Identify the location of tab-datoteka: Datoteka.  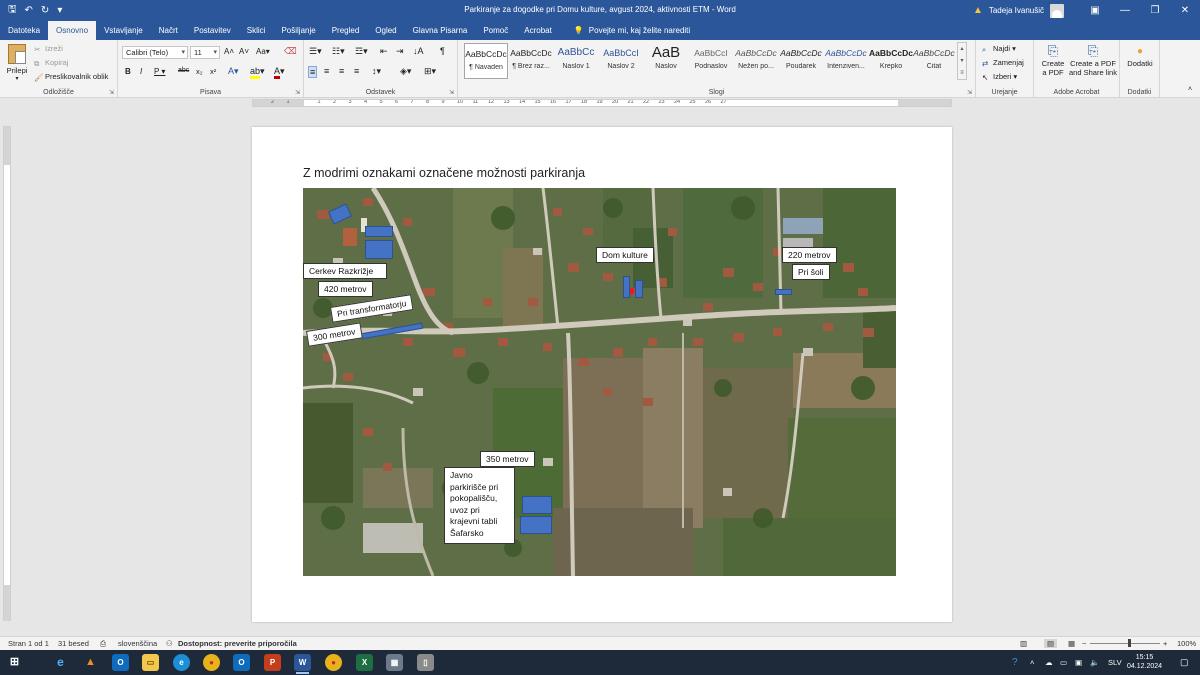
(24, 30).